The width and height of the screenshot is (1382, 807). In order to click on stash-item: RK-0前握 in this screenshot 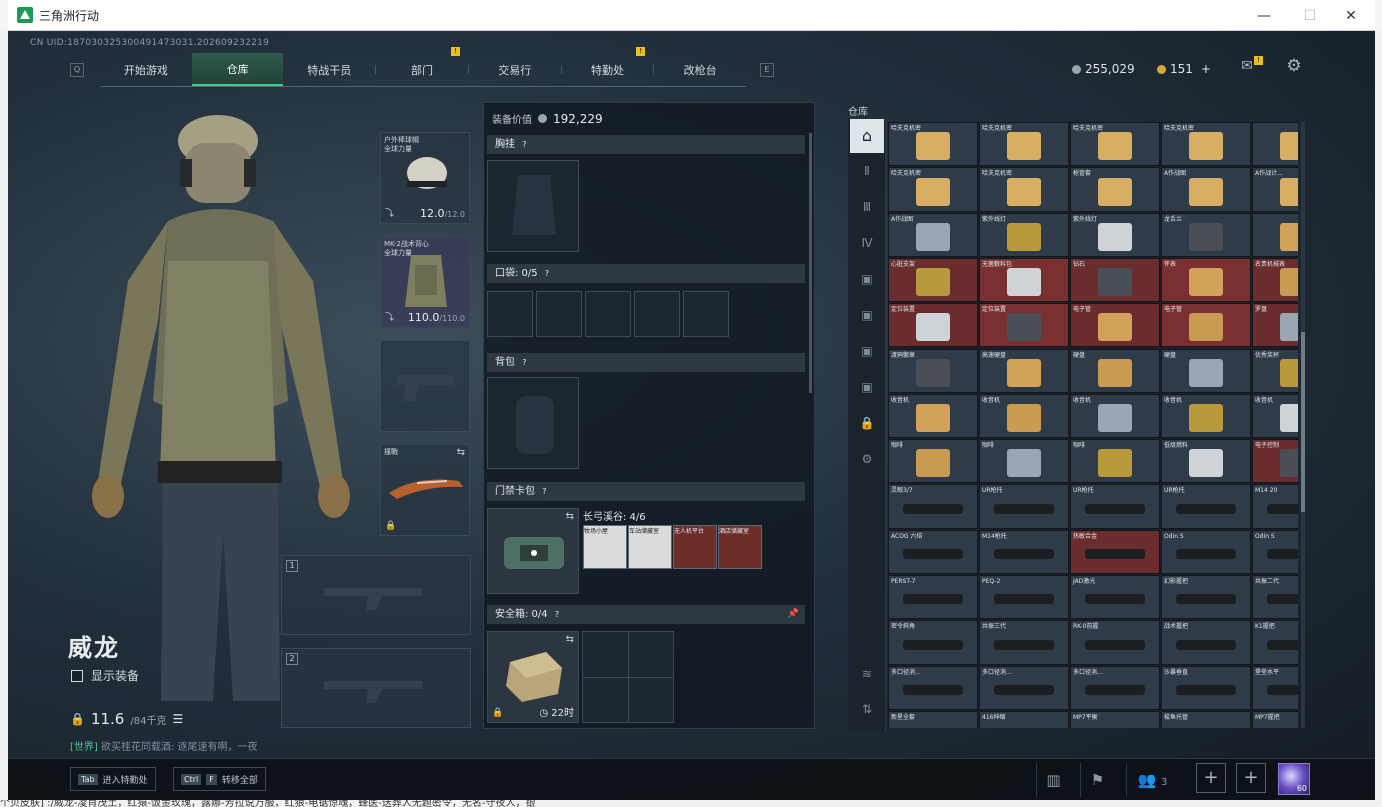, I will do `click(1115, 642)`.